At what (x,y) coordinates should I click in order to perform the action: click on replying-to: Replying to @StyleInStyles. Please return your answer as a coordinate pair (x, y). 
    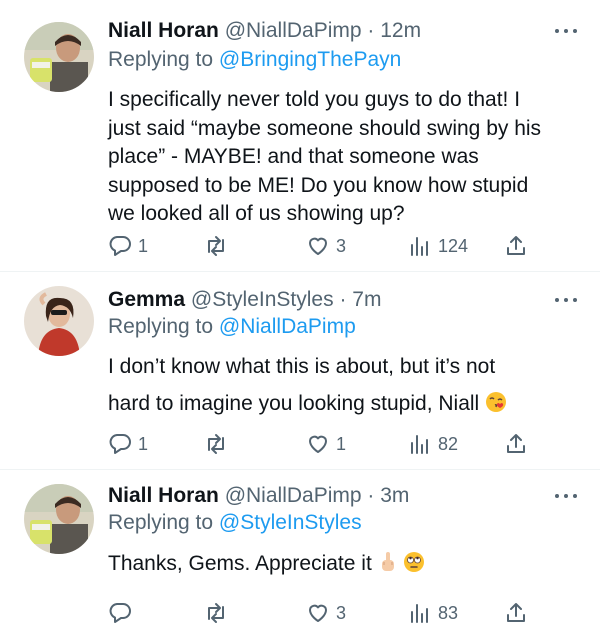
    Looking at the image, I should click on (235, 523).